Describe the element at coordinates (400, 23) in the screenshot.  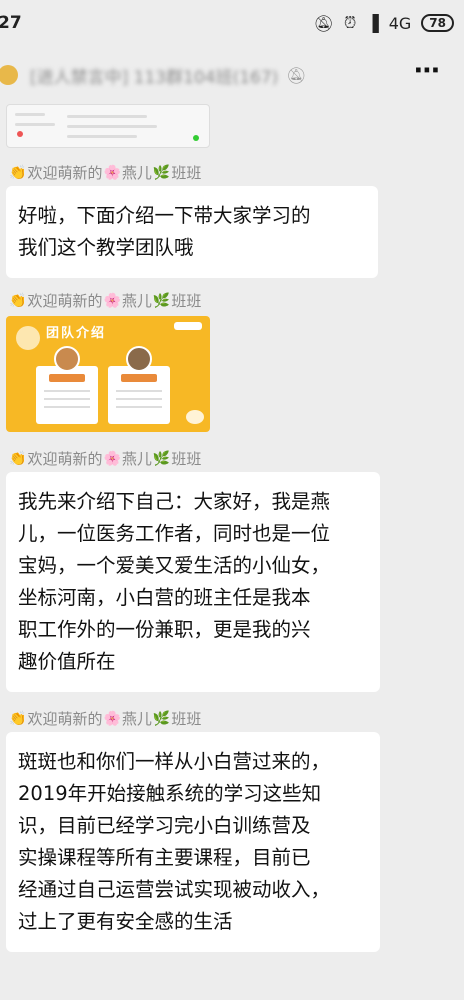
I see `network-label: 4G` at that location.